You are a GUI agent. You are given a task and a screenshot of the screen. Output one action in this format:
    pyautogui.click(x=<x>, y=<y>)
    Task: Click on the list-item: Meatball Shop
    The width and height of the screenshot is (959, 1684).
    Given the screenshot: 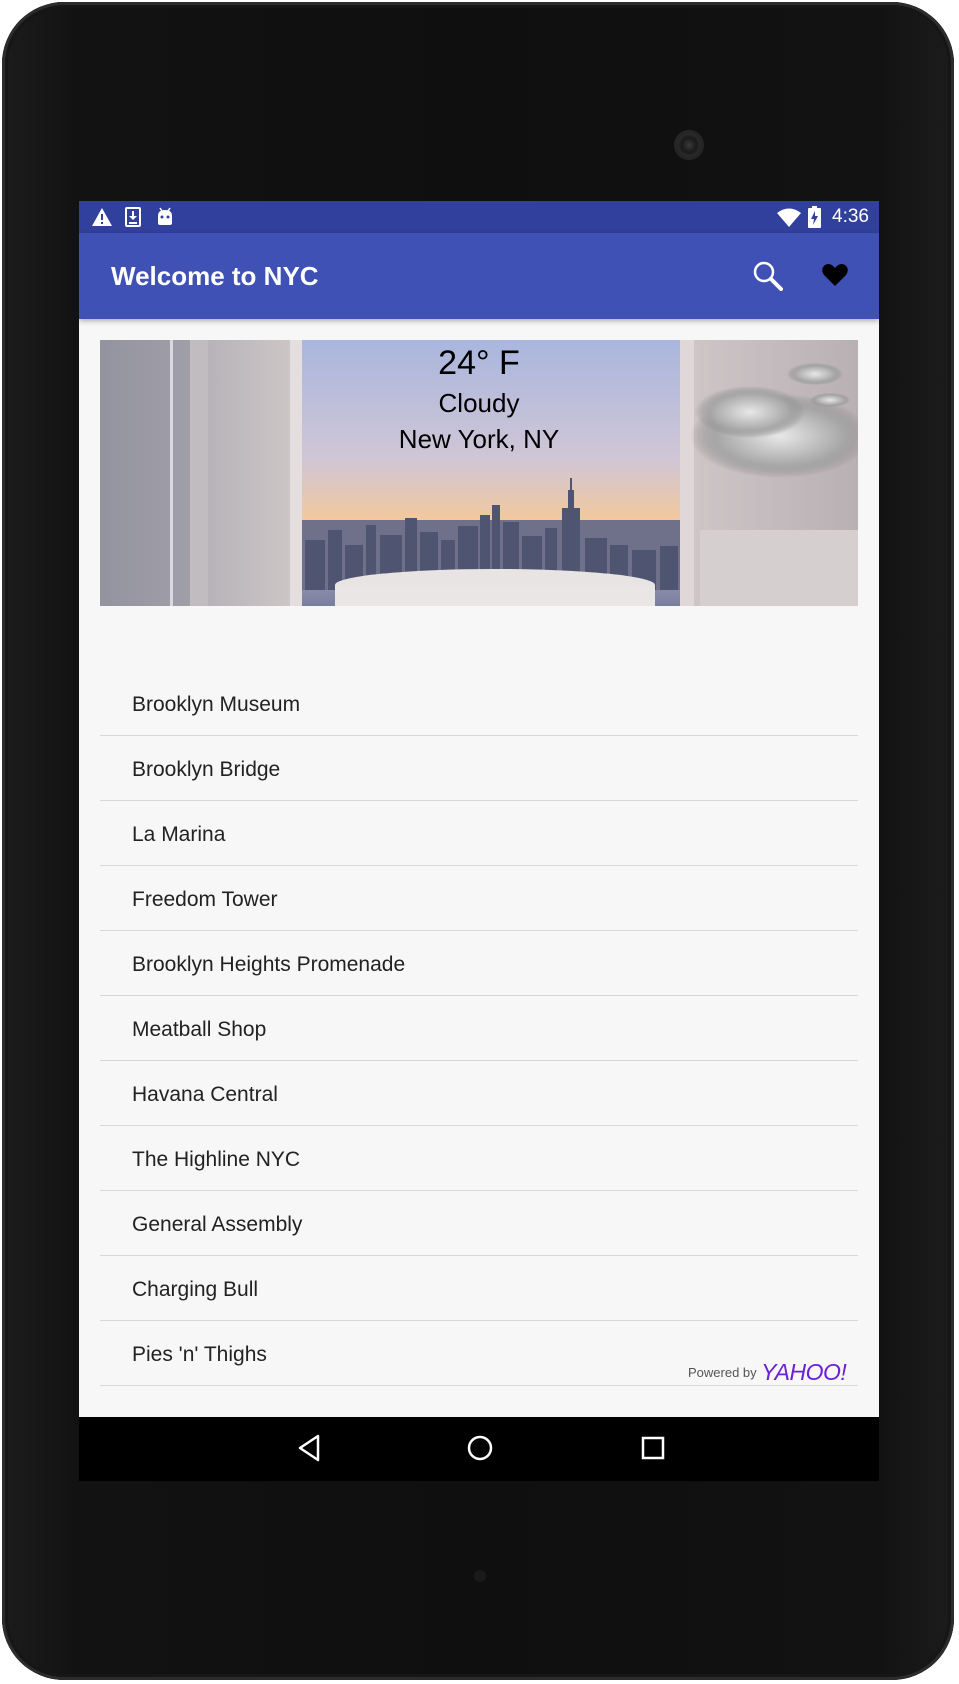 What is the action you would take?
    pyautogui.click(x=479, y=1028)
    